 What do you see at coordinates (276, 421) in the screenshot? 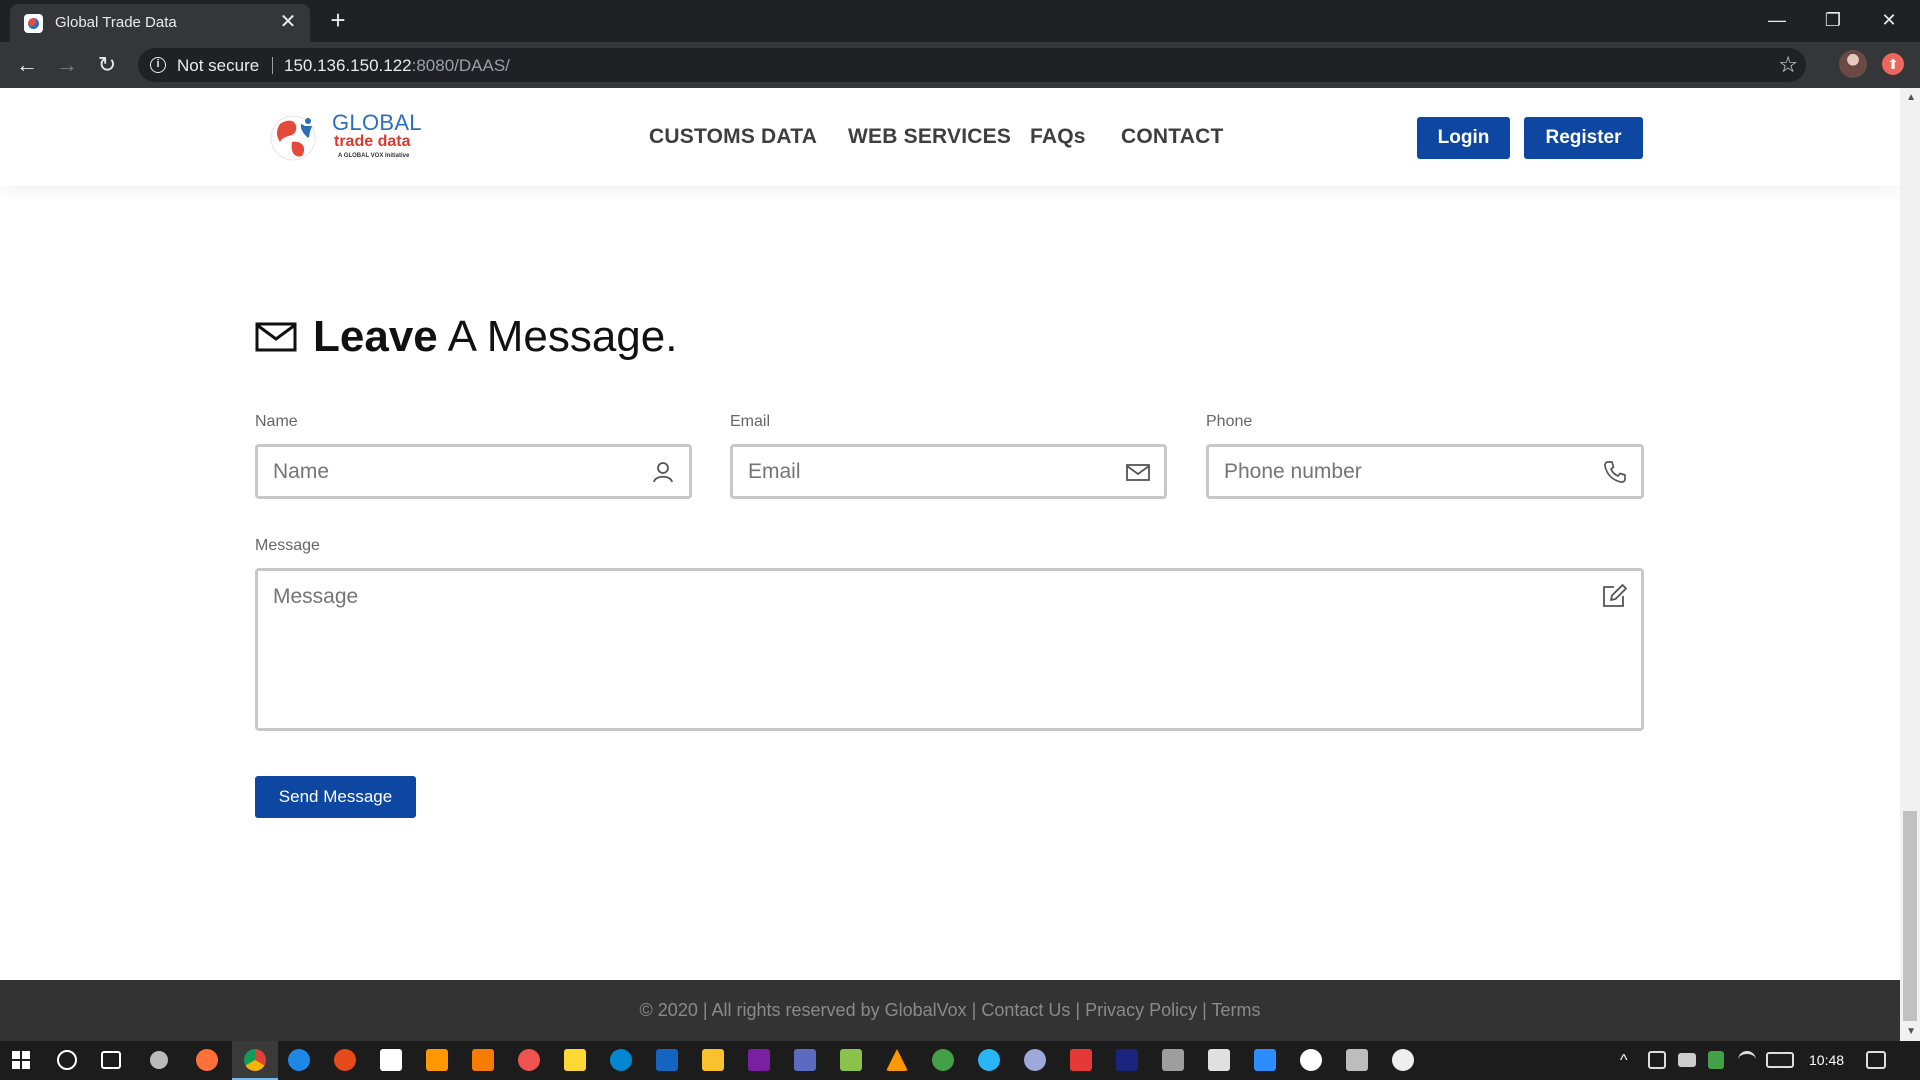
I see `name-label: Name` at bounding box center [276, 421].